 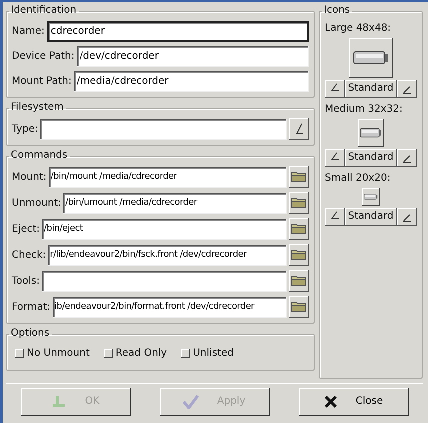 What do you see at coordinates (37, 203) in the screenshot?
I see `field-label: Unmount:` at bounding box center [37, 203].